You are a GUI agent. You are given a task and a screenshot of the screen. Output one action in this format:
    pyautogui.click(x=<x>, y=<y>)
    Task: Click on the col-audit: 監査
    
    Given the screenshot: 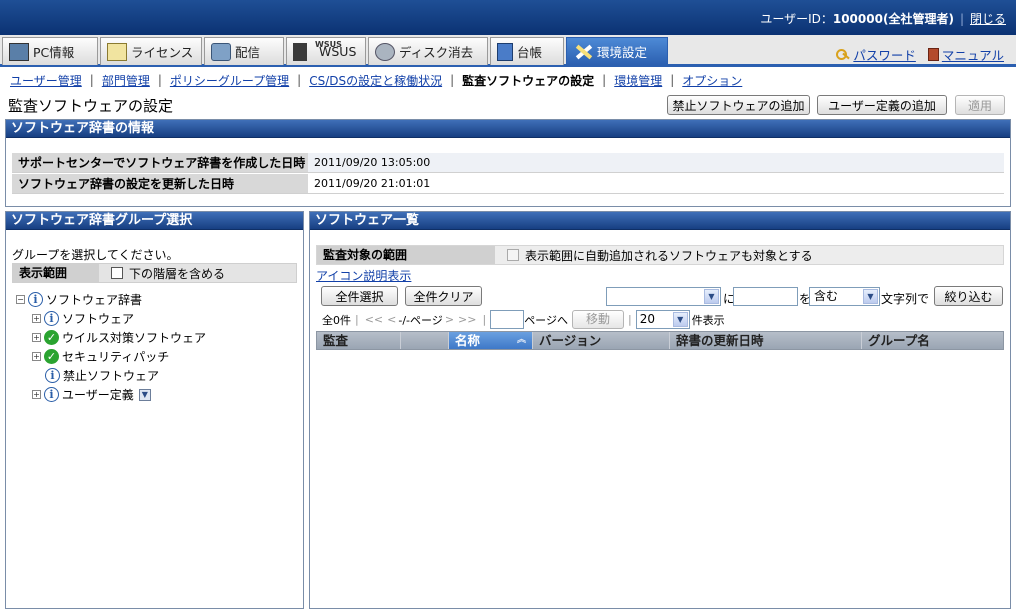 What is the action you would take?
    pyautogui.click(x=359, y=340)
    